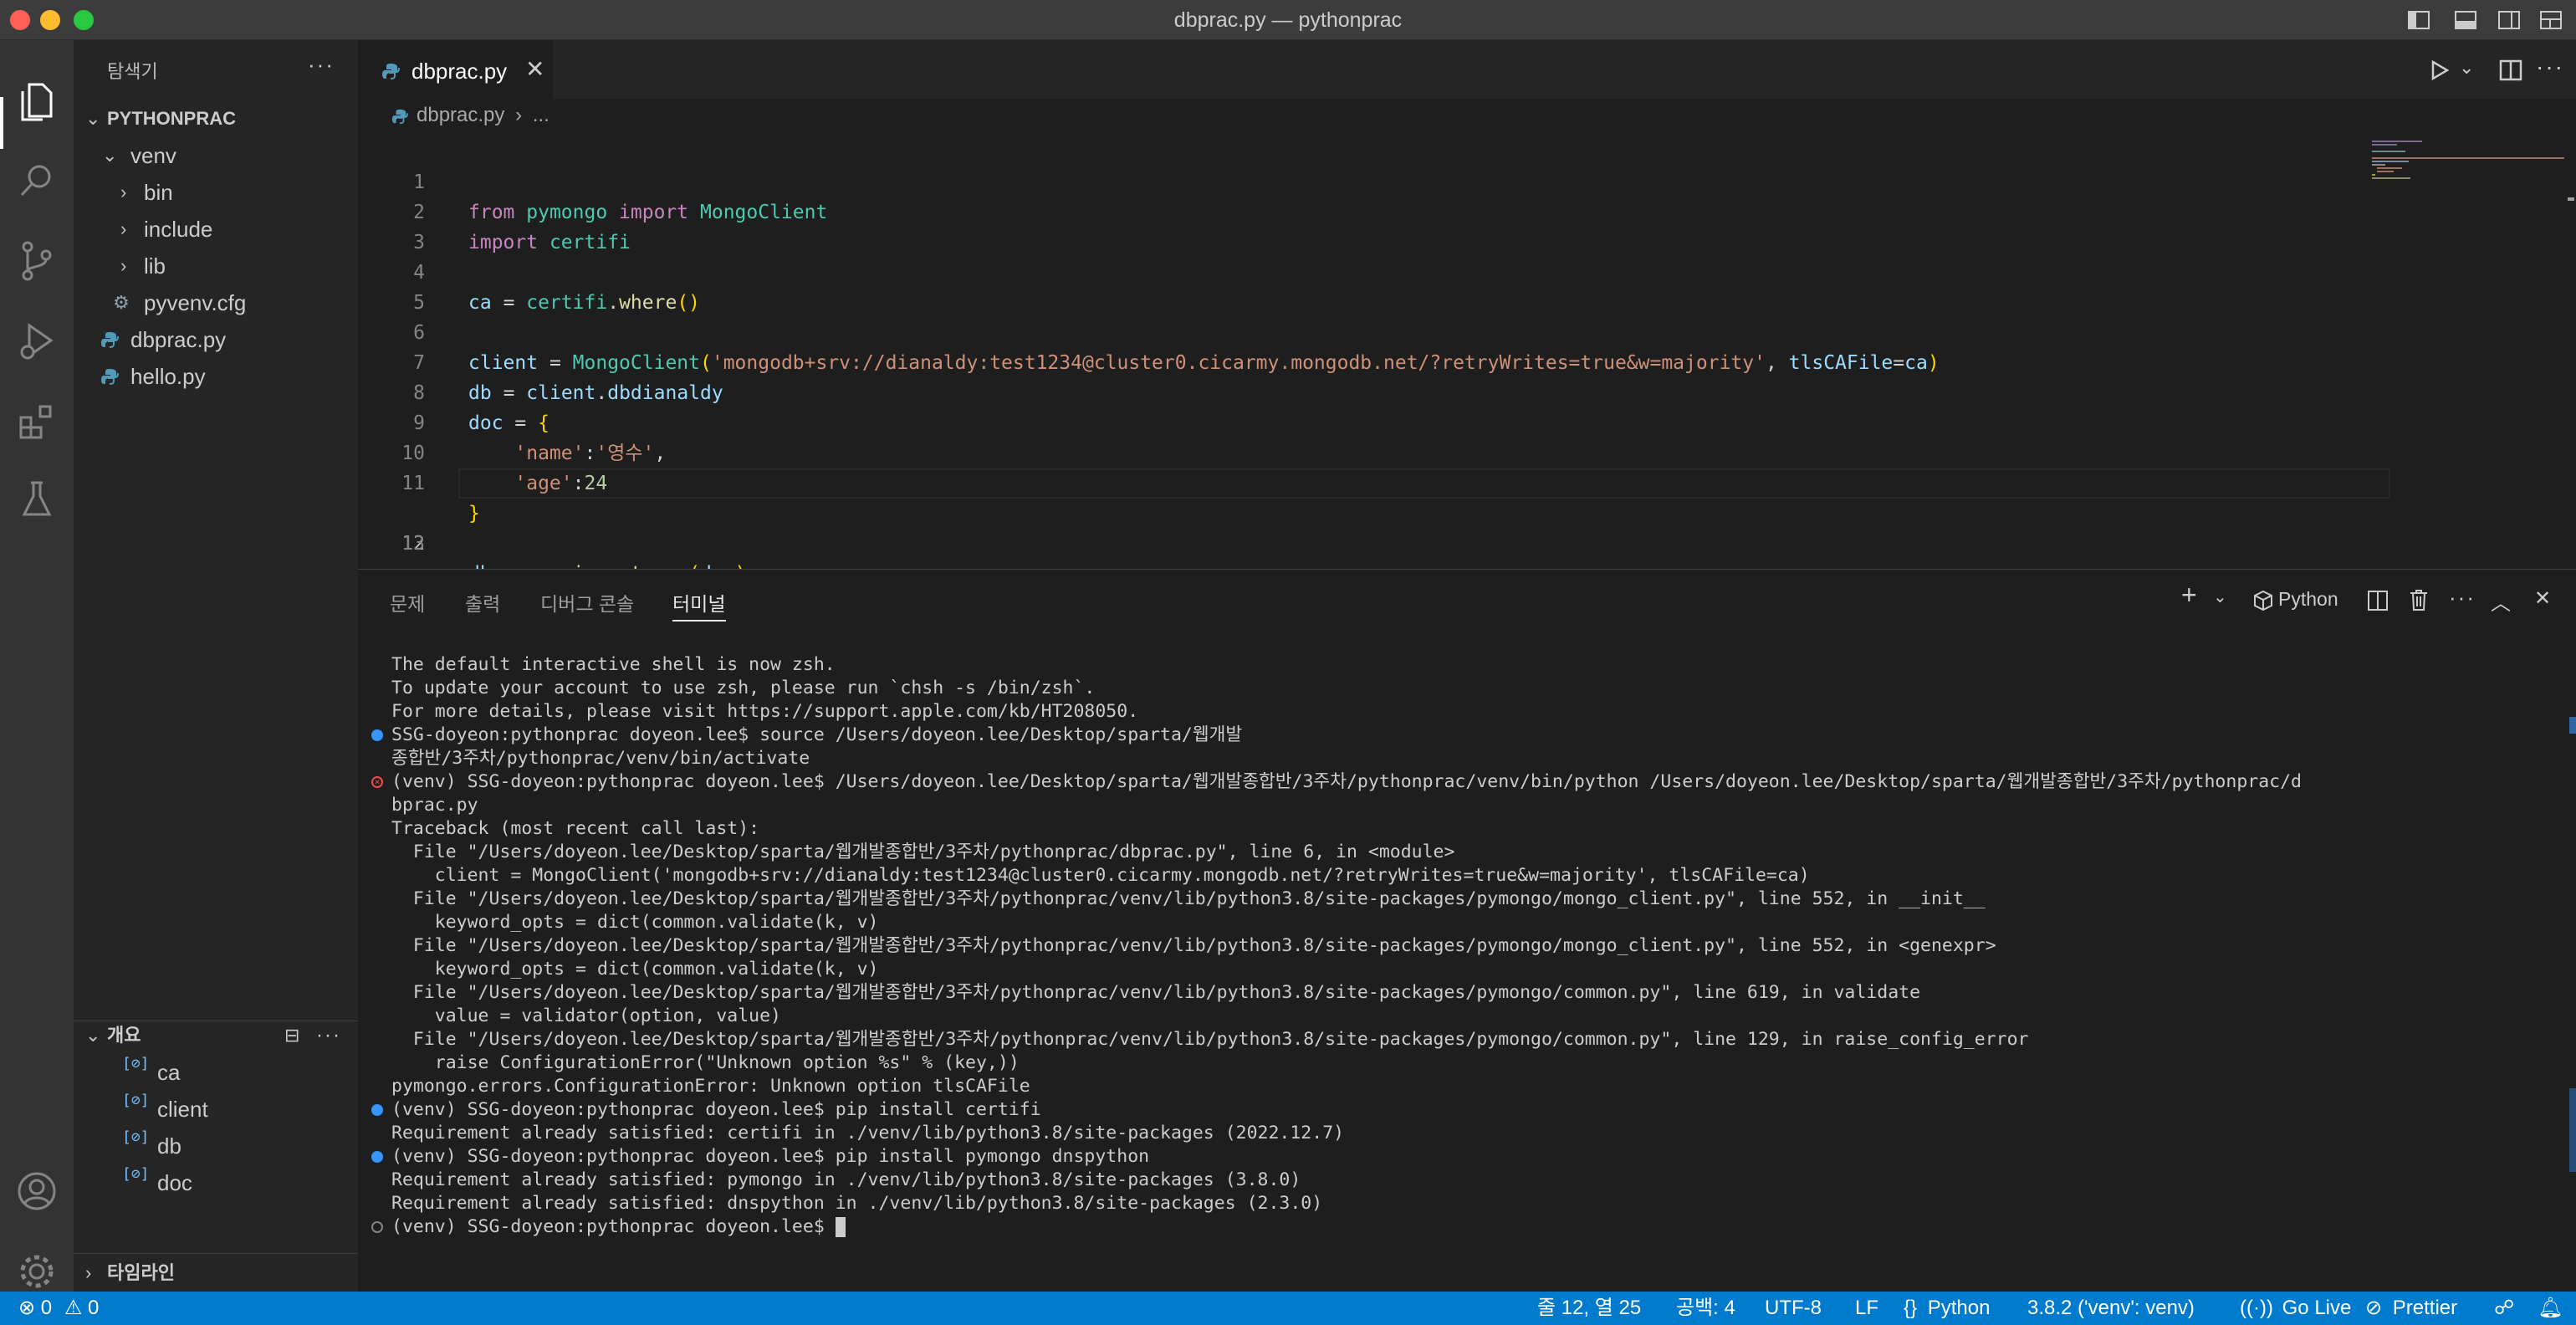 The image size is (2576, 1325). Describe the element at coordinates (216, 1146) in the screenshot. I see `outline-item-db: [⊘] db` at that location.